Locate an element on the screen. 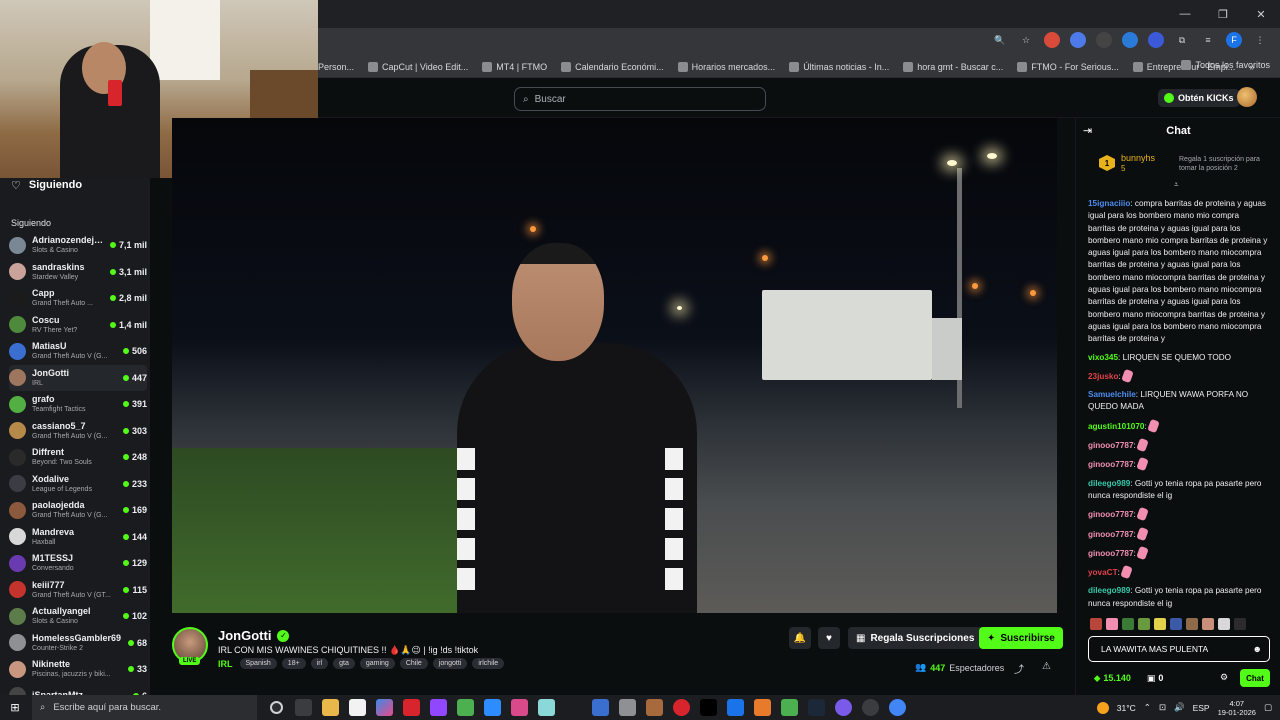 The height and width of the screenshot is (720, 1280). menu-icon: ⋮ is located at coordinates (1260, 40).